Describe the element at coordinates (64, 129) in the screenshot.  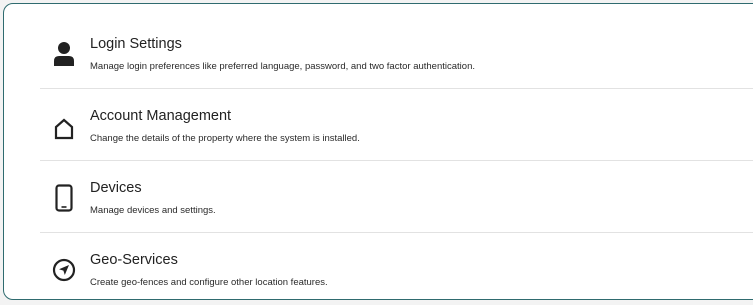
I see `home-icon` at that location.